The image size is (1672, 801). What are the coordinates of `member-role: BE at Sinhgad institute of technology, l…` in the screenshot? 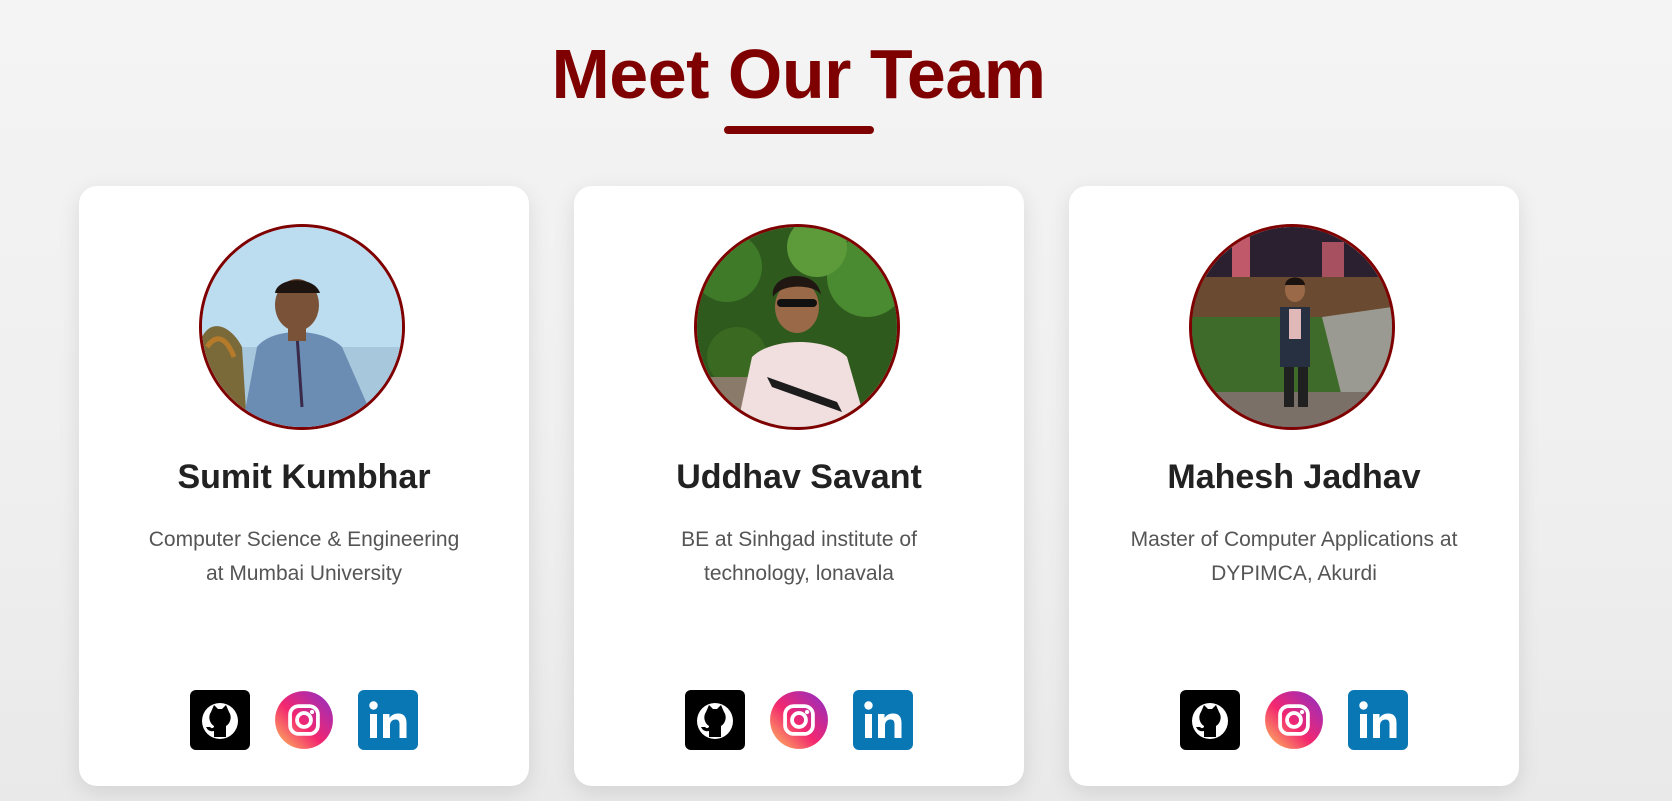 It's located at (799, 556).